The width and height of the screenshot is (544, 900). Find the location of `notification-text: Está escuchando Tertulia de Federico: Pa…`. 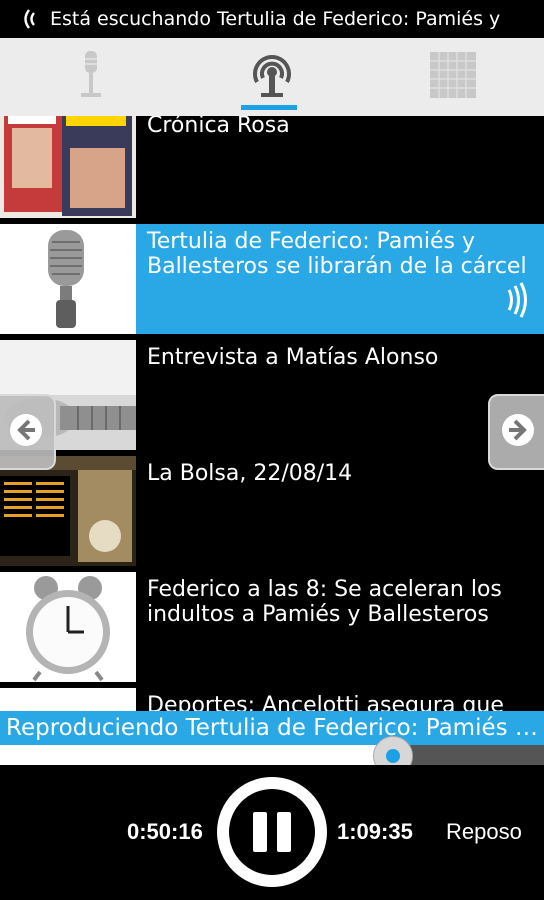

notification-text: Está escuchando Tertulia de Federico: Pa… is located at coordinates (275, 19).